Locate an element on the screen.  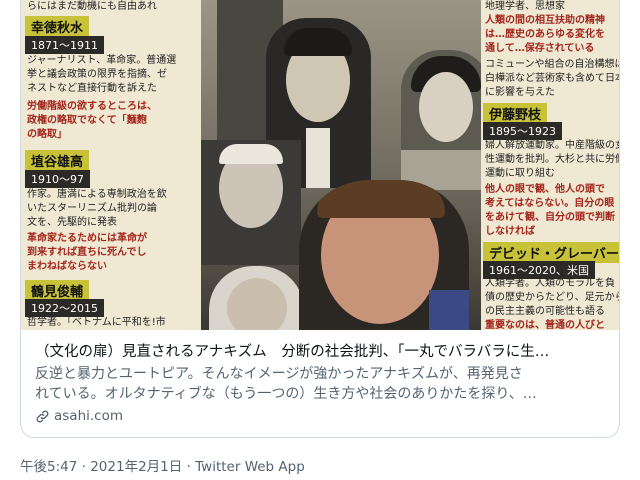
haniya-name: 埴谷雄高 is located at coordinates (57, 160).